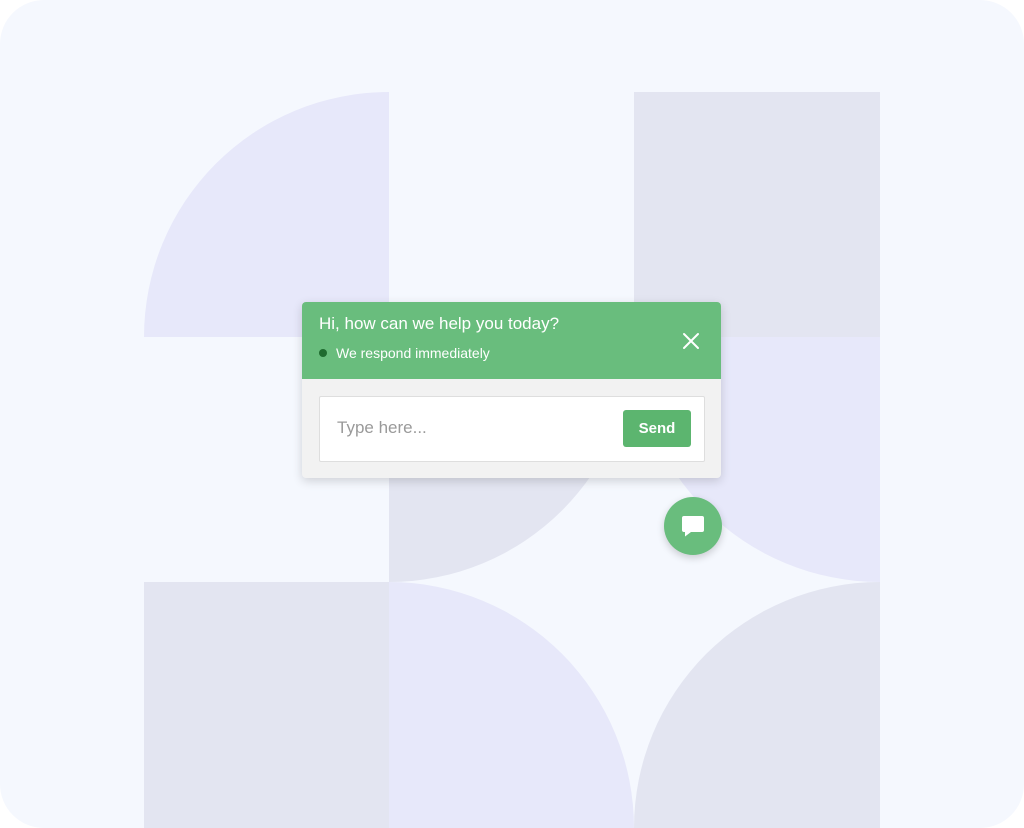 This screenshot has width=1024, height=828. What do you see at coordinates (466, 428) in the screenshot?
I see `message-input` at bounding box center [466, 428].